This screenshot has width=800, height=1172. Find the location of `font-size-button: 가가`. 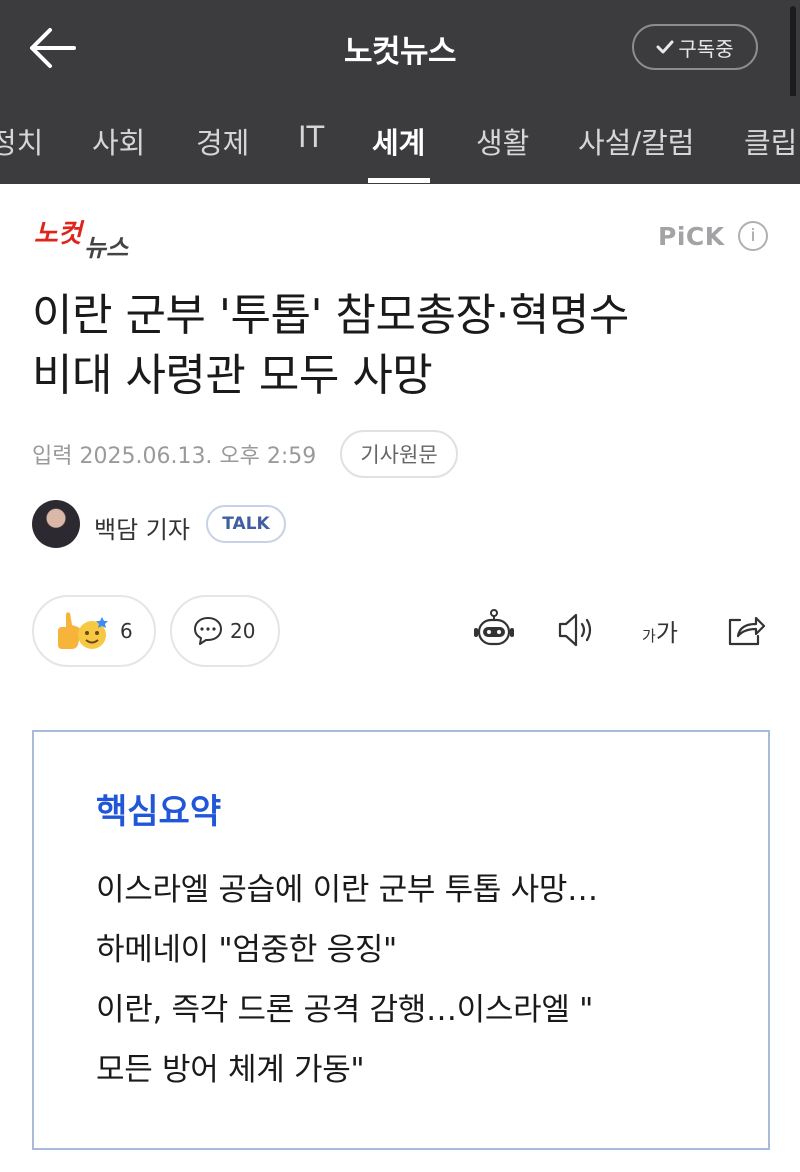

font-size-button: 가가 is located at coordinates (660, 630).